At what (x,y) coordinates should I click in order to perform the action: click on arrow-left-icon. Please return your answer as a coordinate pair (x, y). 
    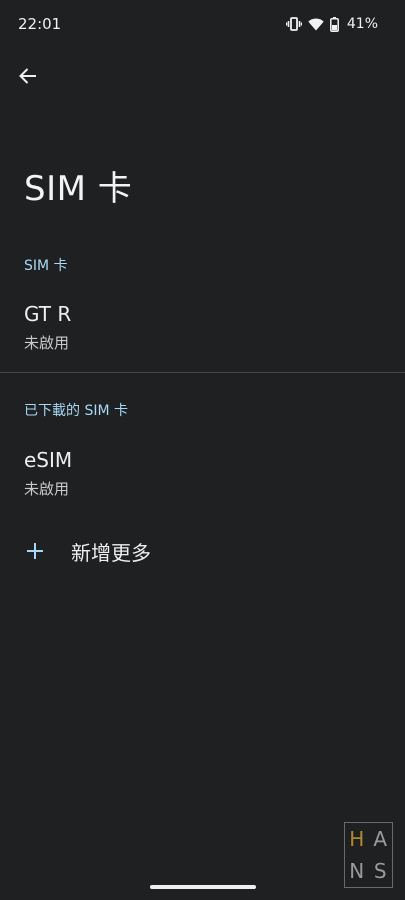
    Looking at the image, I should click on (28, 78).